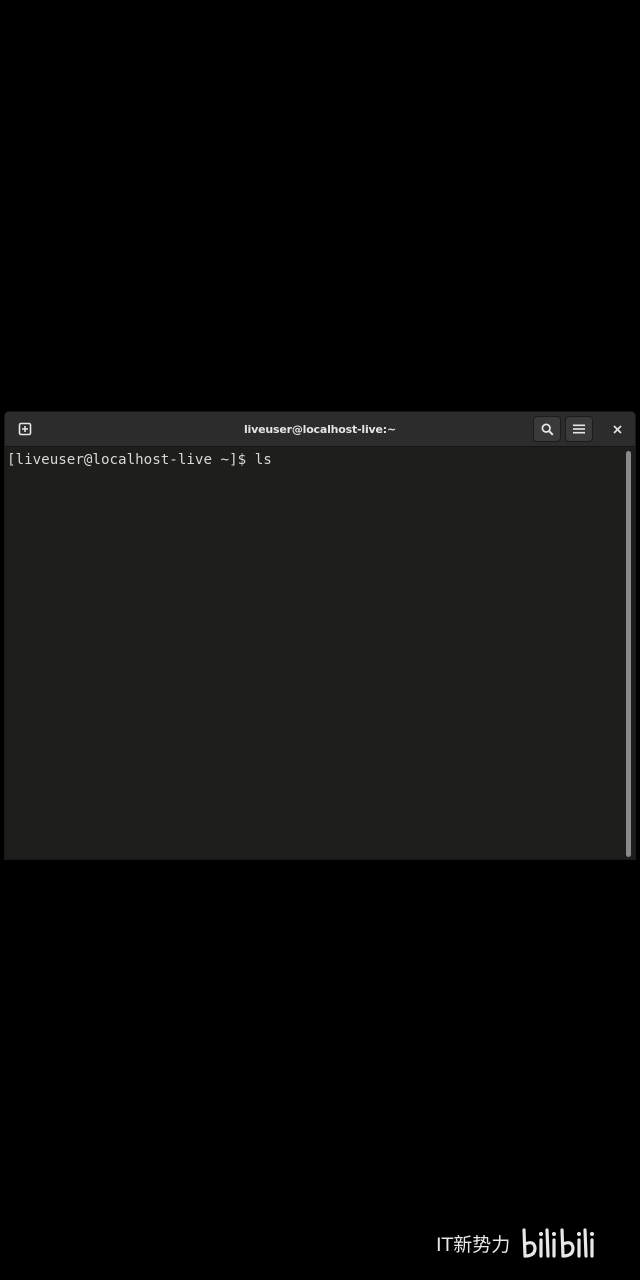 The image size is (640, 1280). I want to click on search-icon, so click(547, 429).